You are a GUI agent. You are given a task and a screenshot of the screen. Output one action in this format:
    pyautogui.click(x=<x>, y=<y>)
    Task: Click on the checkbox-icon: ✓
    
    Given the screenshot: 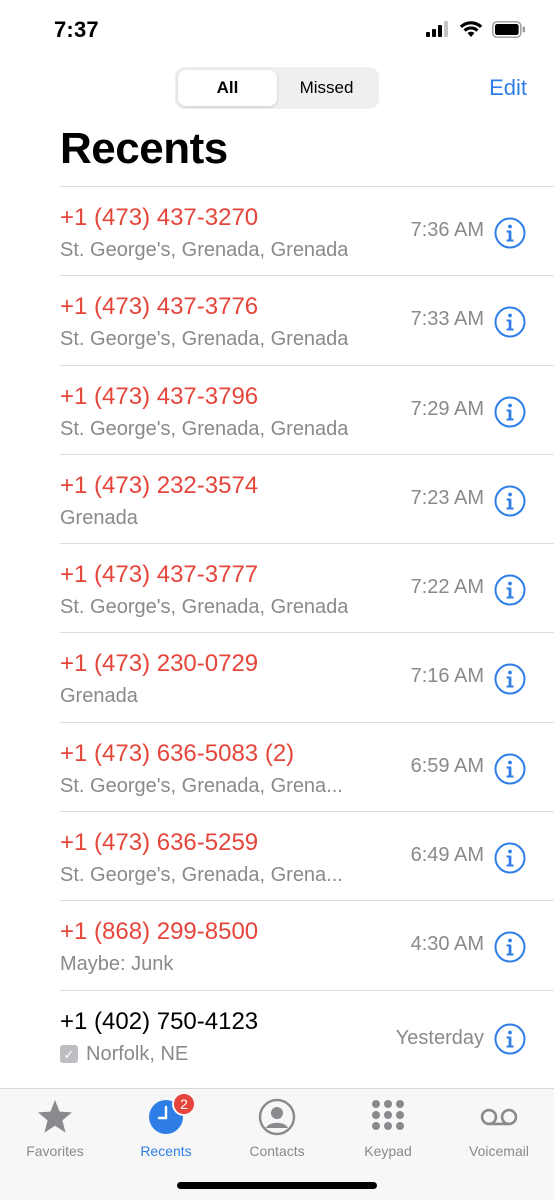 What is the action you would take?
    pyautogui.click(x=69, y=1054)
    